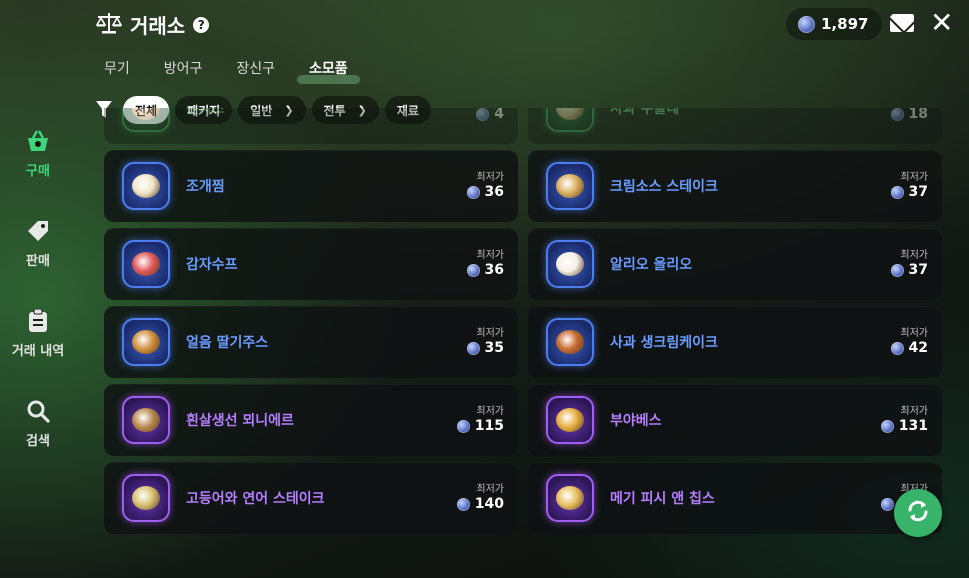  I want to click on sidebar-item-sell: 판매, so click(38, 257).